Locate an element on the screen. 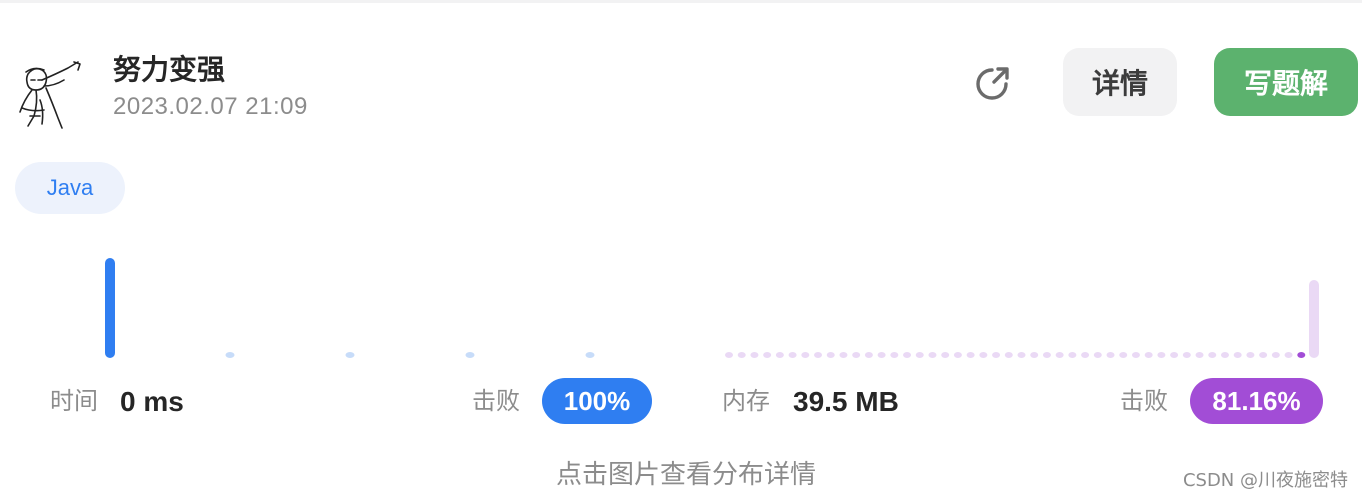  share-arrow-icon is located at coordinates (992, 83).